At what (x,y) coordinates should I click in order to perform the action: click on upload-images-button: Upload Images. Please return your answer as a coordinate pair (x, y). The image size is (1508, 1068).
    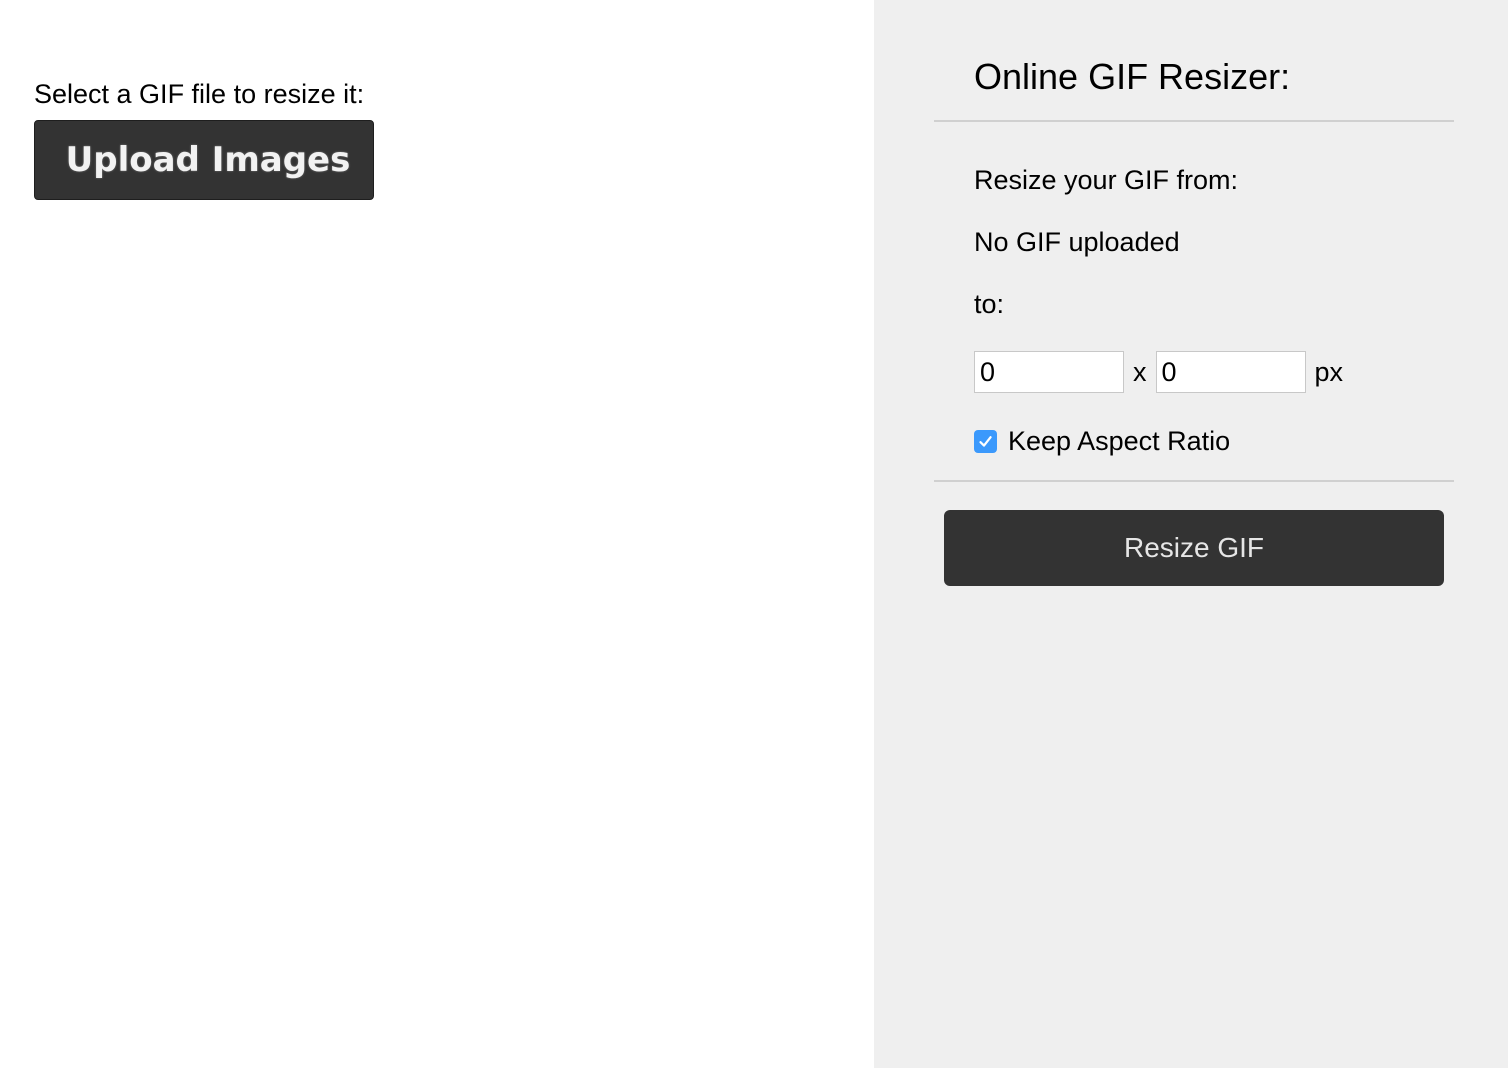
    Looking at the image, I should click on (204, 160).